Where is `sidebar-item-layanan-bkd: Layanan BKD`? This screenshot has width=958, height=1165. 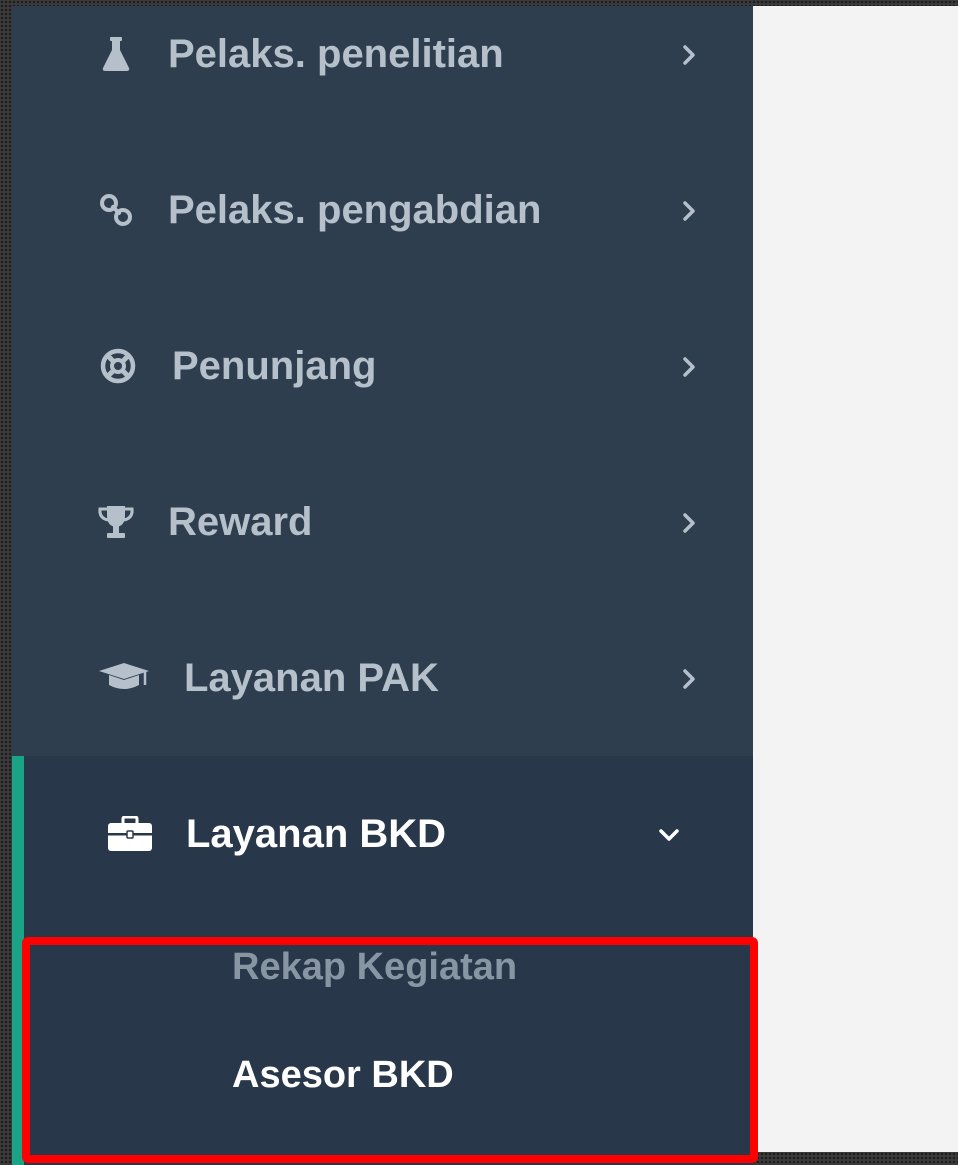
sidebar-item-layanan-bkd: Layanan BKD is located at coordinates (382, 834).